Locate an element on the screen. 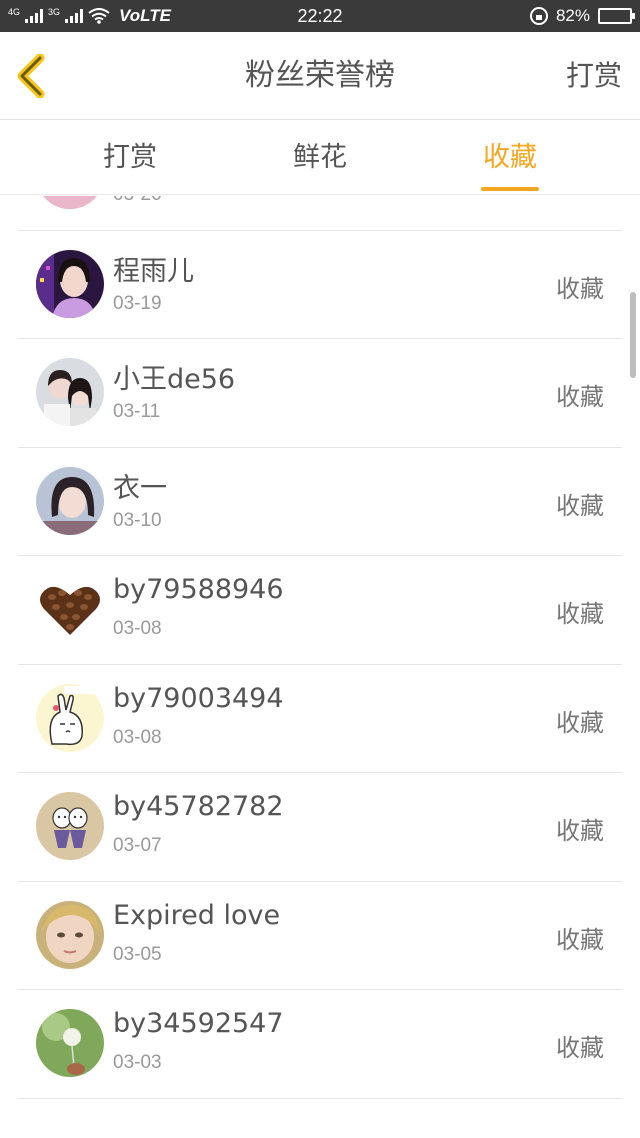 This screenshot has width=640, height=1138. list-item: by45782782 03-07 收藏 is located at coordinates (320, 827).